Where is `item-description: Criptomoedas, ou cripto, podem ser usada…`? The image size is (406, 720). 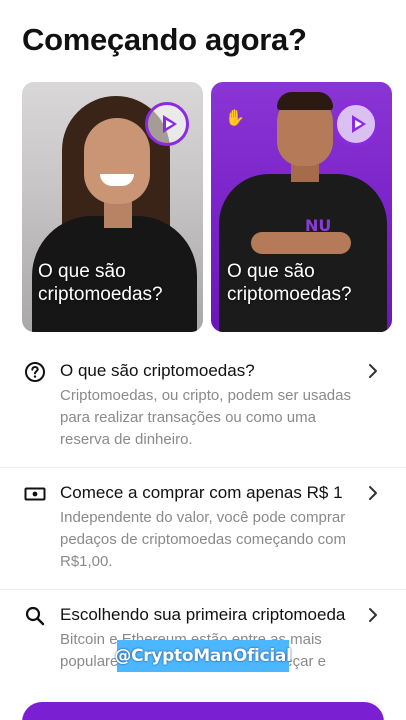
item-description: Criptomoedas, ou cripto, podem ser usada… is located at coordinates (205, 417).